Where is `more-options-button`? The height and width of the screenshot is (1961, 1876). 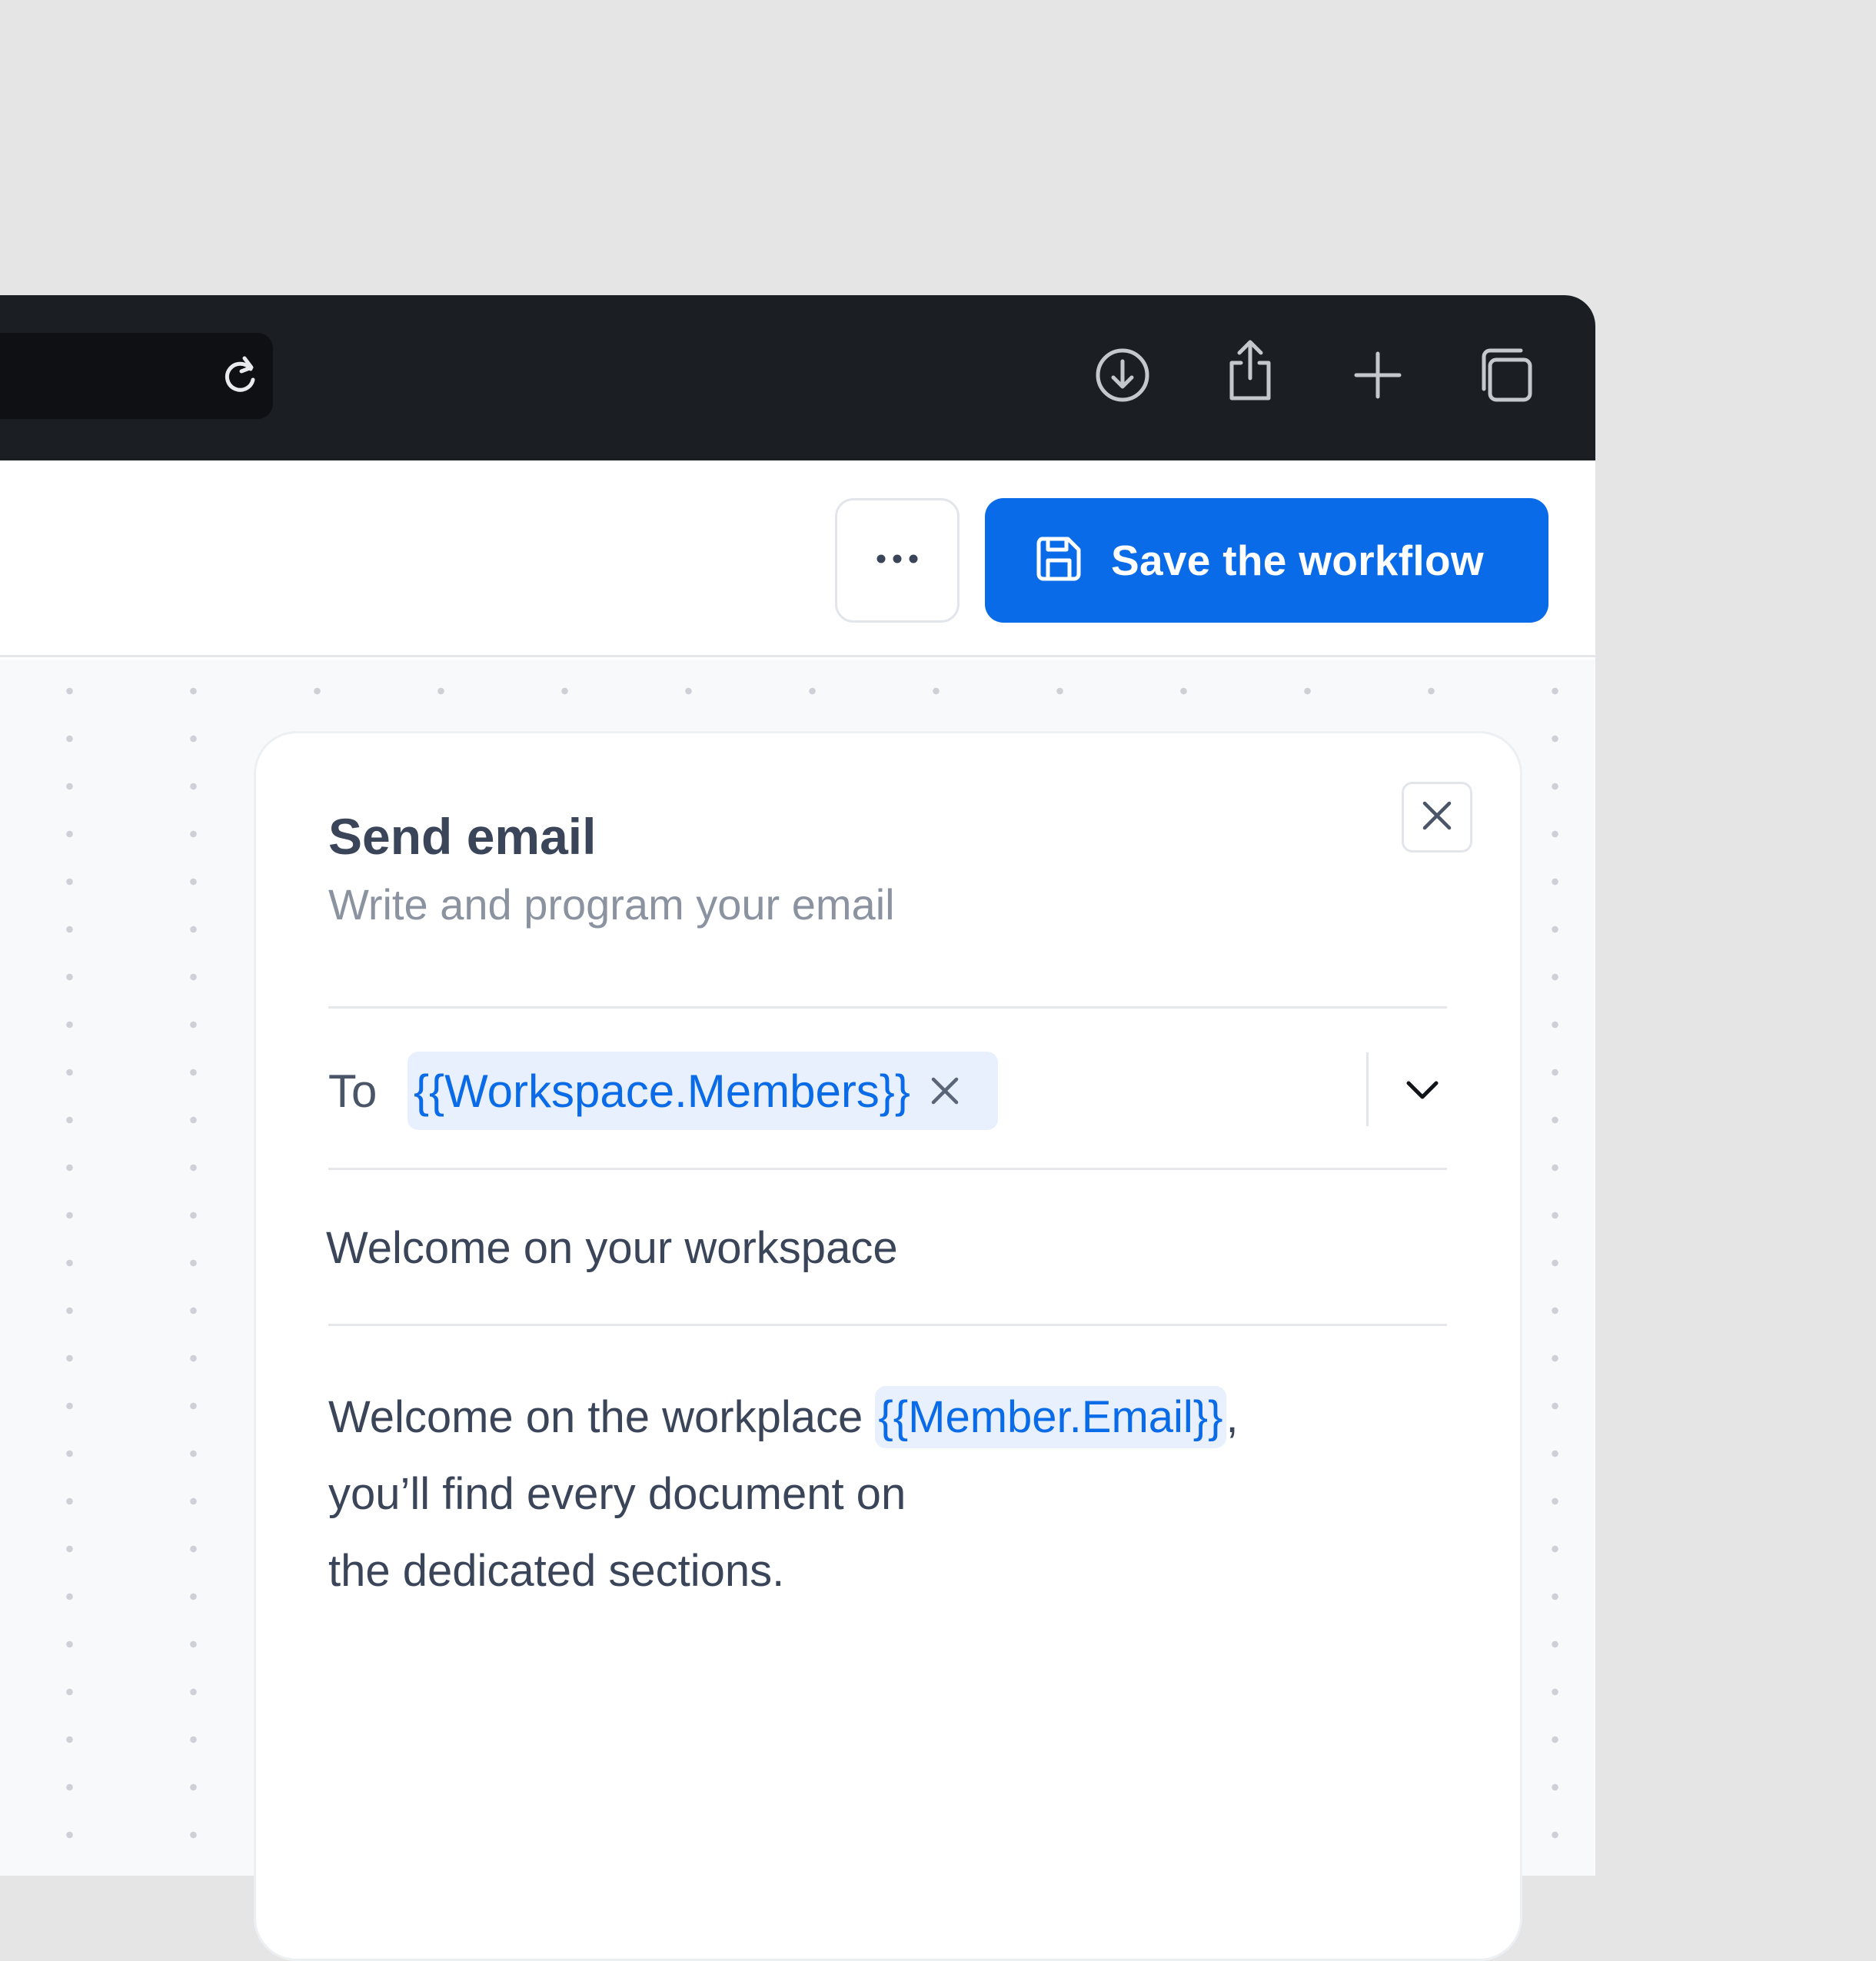 more-options-button is located at coordinates (897, 560).